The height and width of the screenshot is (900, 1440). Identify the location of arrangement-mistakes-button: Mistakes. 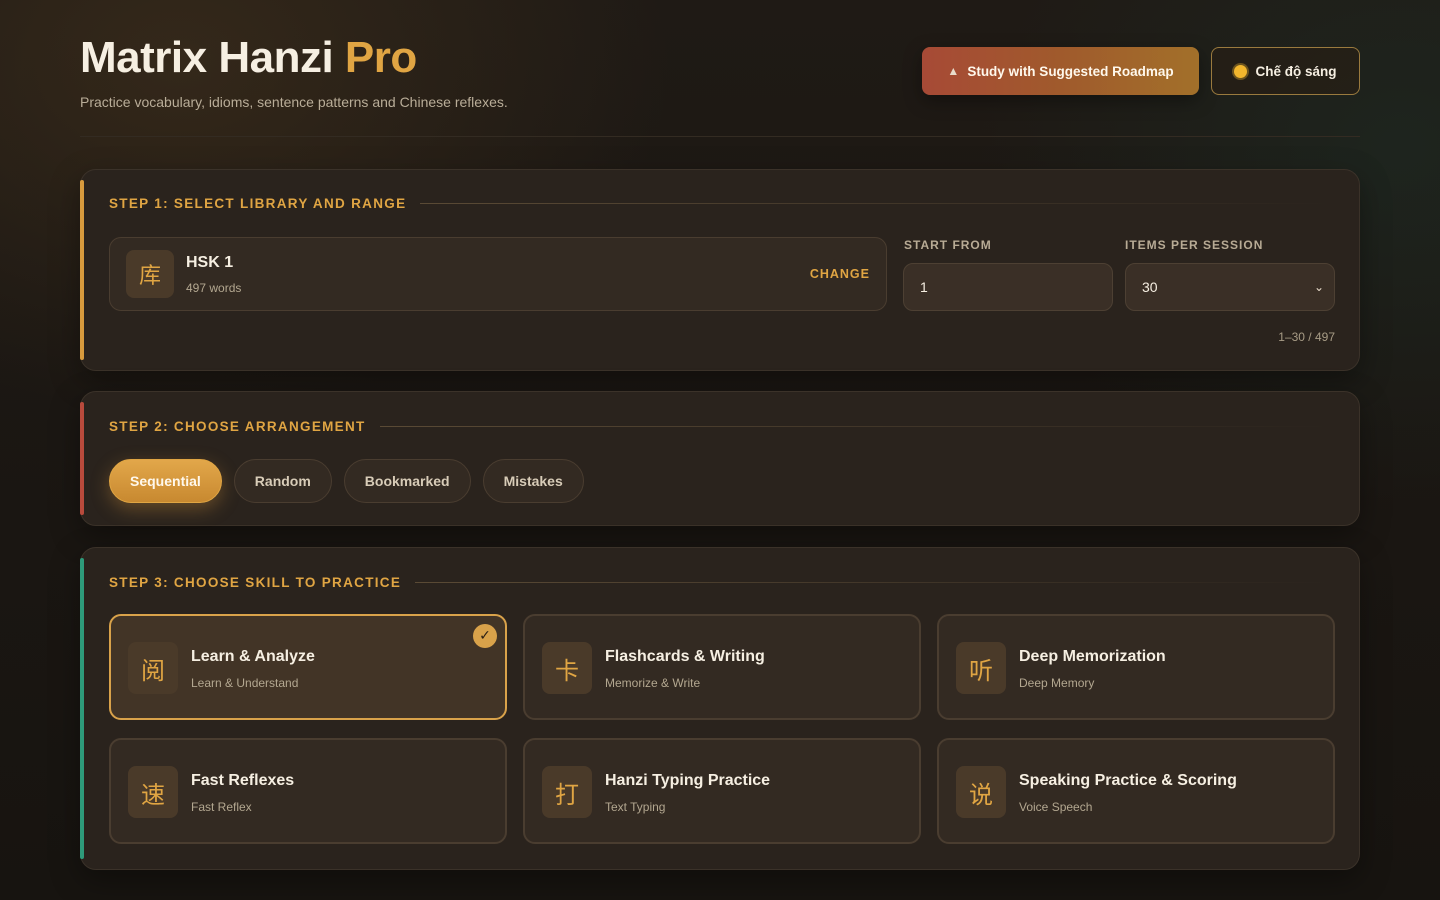
(533, 481).